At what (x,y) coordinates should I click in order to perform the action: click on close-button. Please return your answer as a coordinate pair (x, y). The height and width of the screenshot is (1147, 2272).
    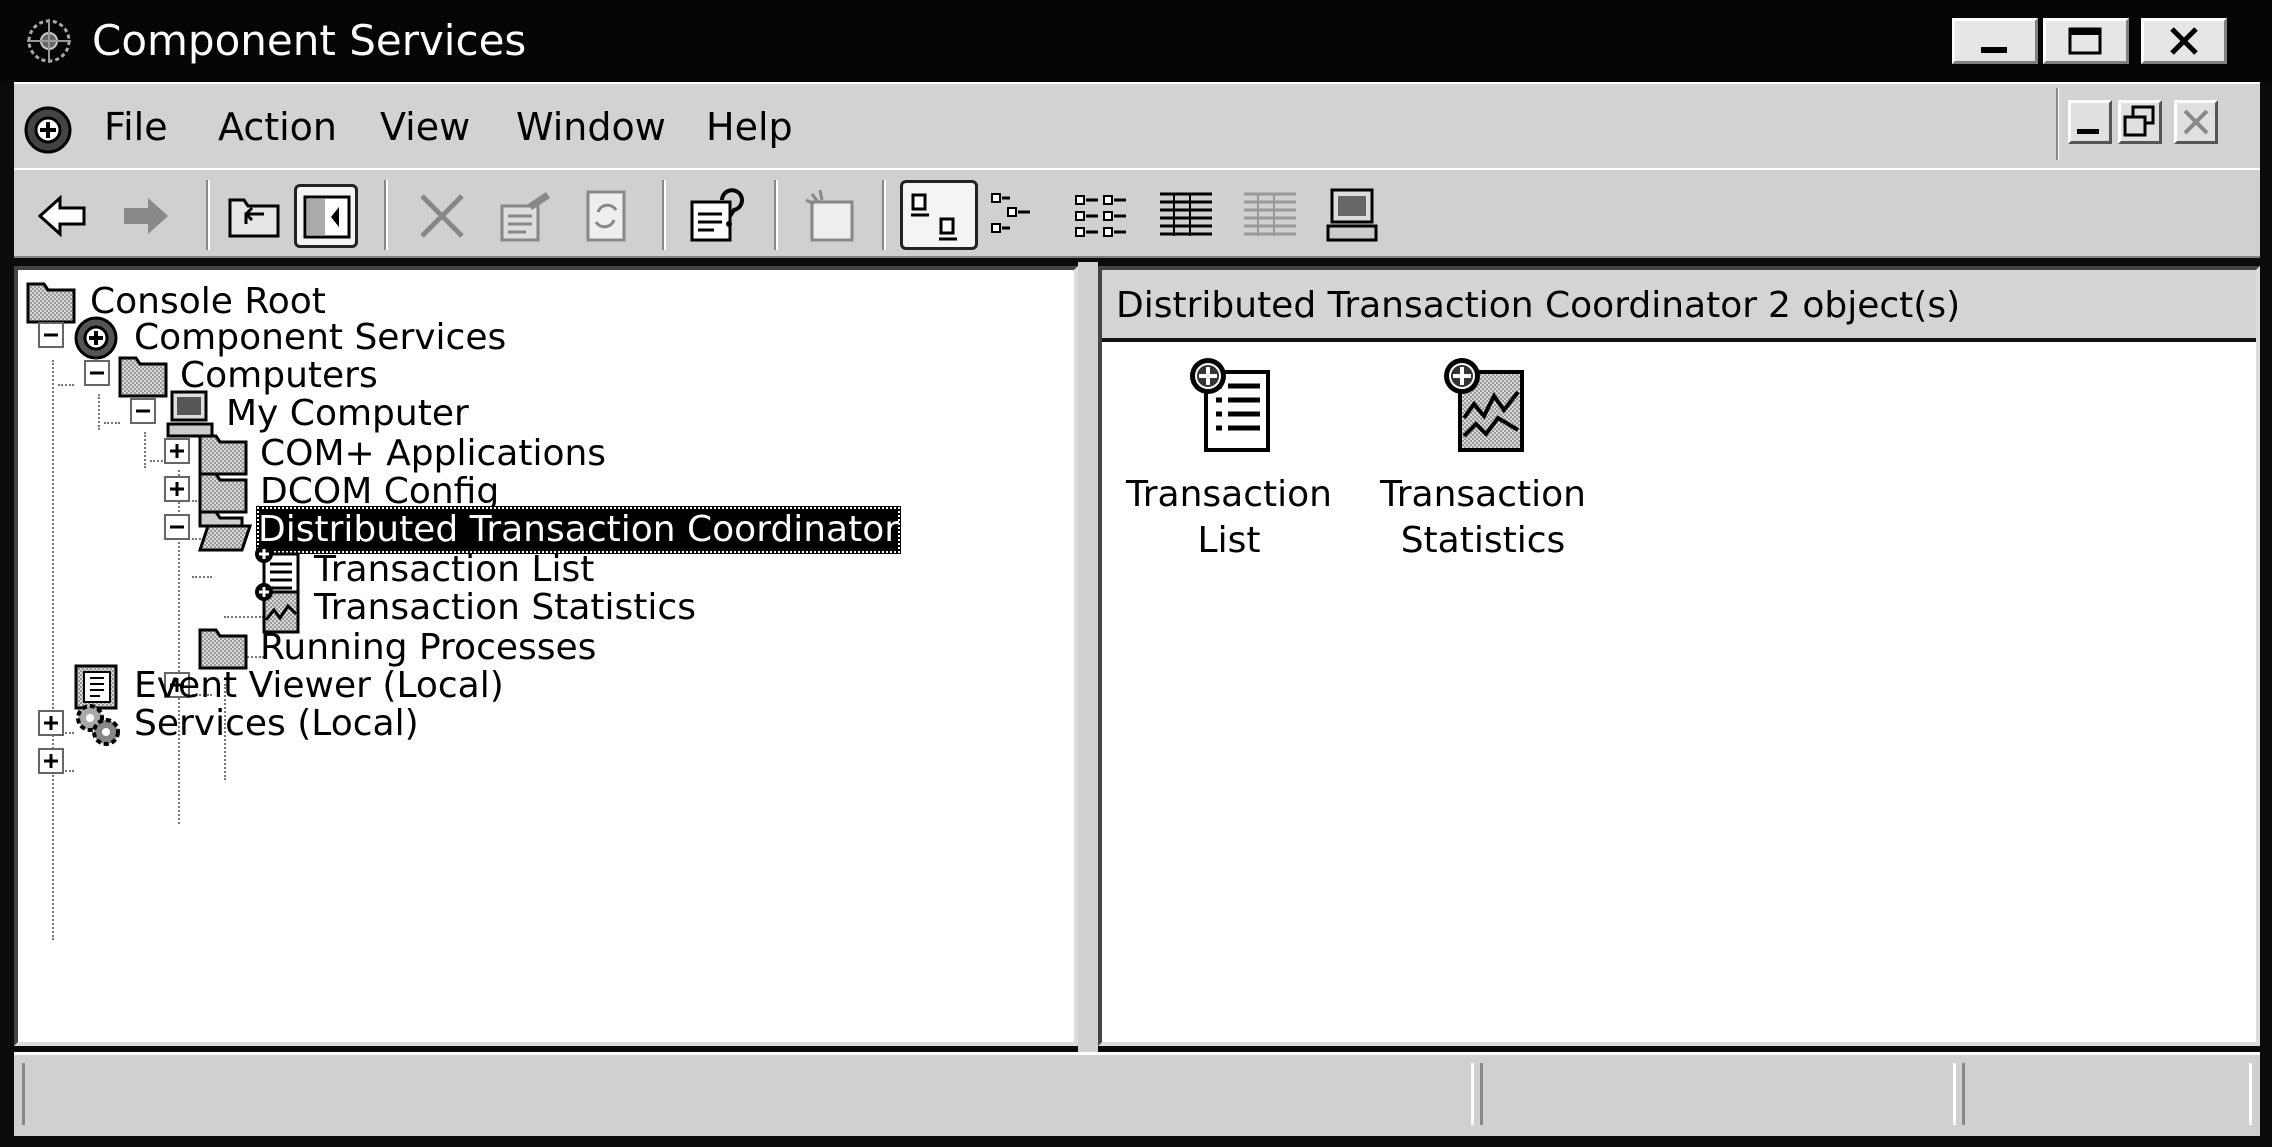
    Looking at the image, I should click on (2184, 41).